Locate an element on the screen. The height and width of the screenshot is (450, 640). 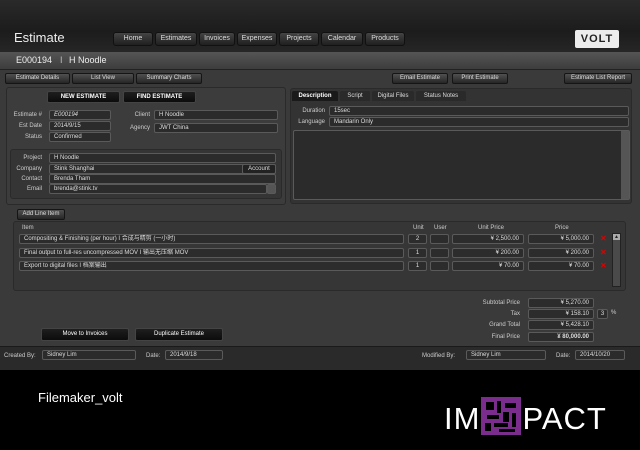
tab-script: Script is located at coordinates (355, 96).